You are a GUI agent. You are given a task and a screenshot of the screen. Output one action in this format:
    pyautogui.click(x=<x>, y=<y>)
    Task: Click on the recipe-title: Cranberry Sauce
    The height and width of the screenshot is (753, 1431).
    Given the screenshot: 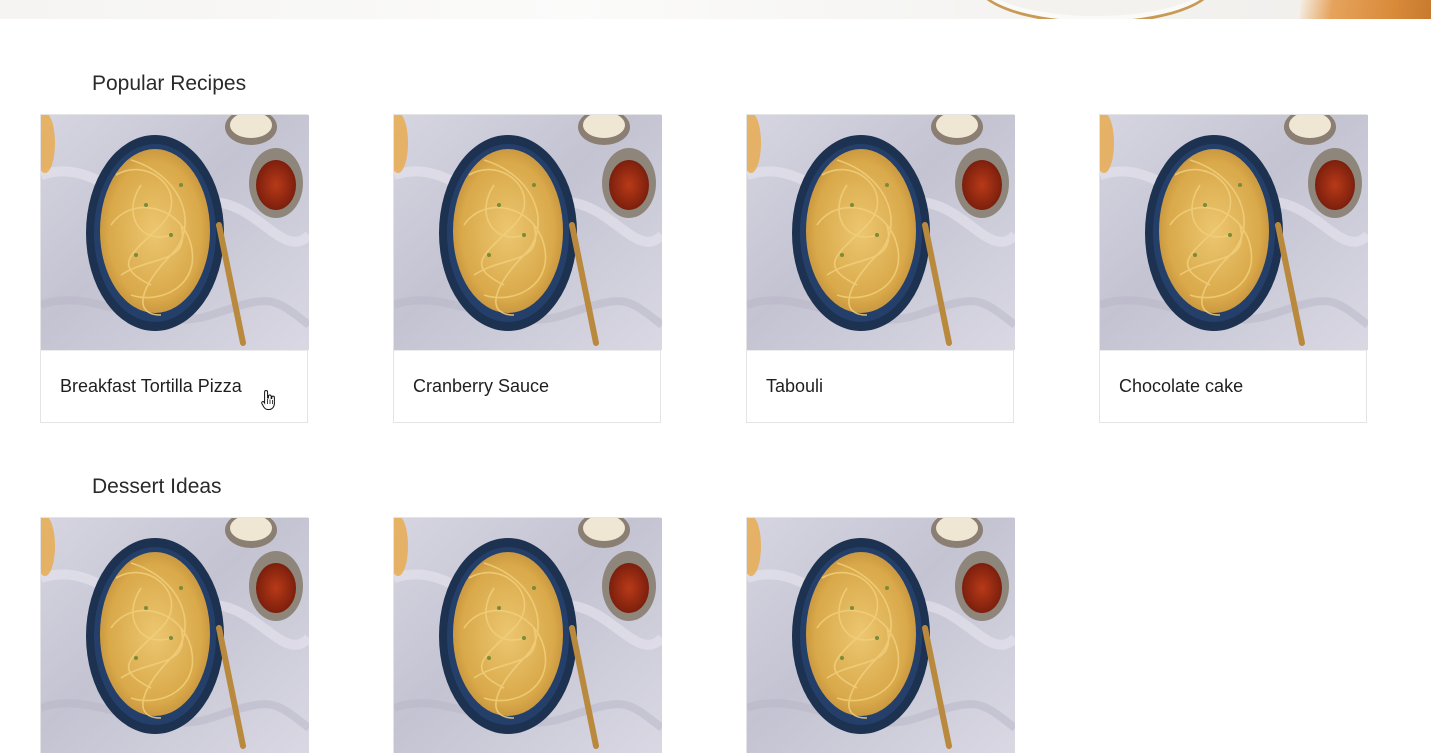 What is the action you would take?
    pyautogui.click(x=527, y=386)
    